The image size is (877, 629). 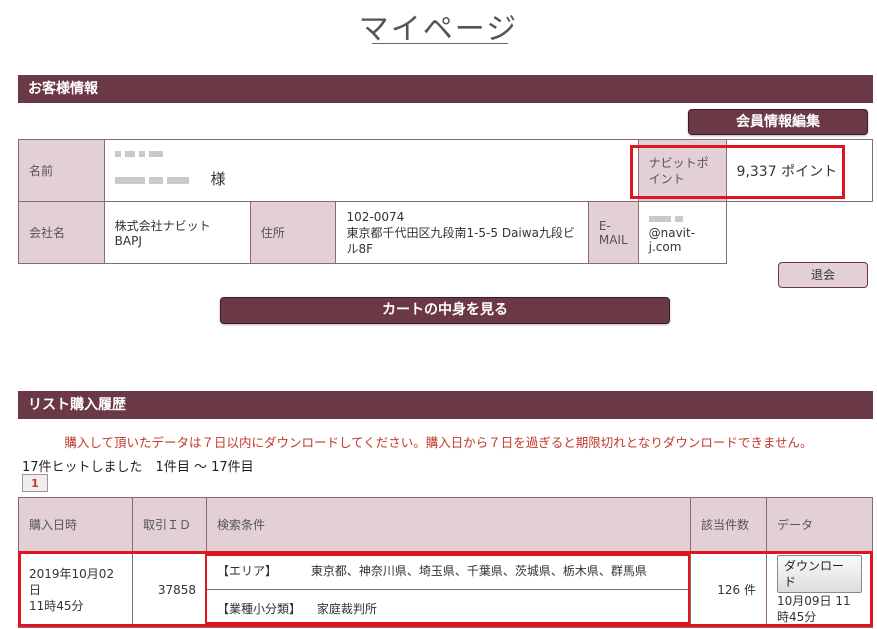 What do you see at coordinates (814, 608) in the screenshot?
I see `download-expiry: 10月09日 11時45分` at bounding box center [814, 608].